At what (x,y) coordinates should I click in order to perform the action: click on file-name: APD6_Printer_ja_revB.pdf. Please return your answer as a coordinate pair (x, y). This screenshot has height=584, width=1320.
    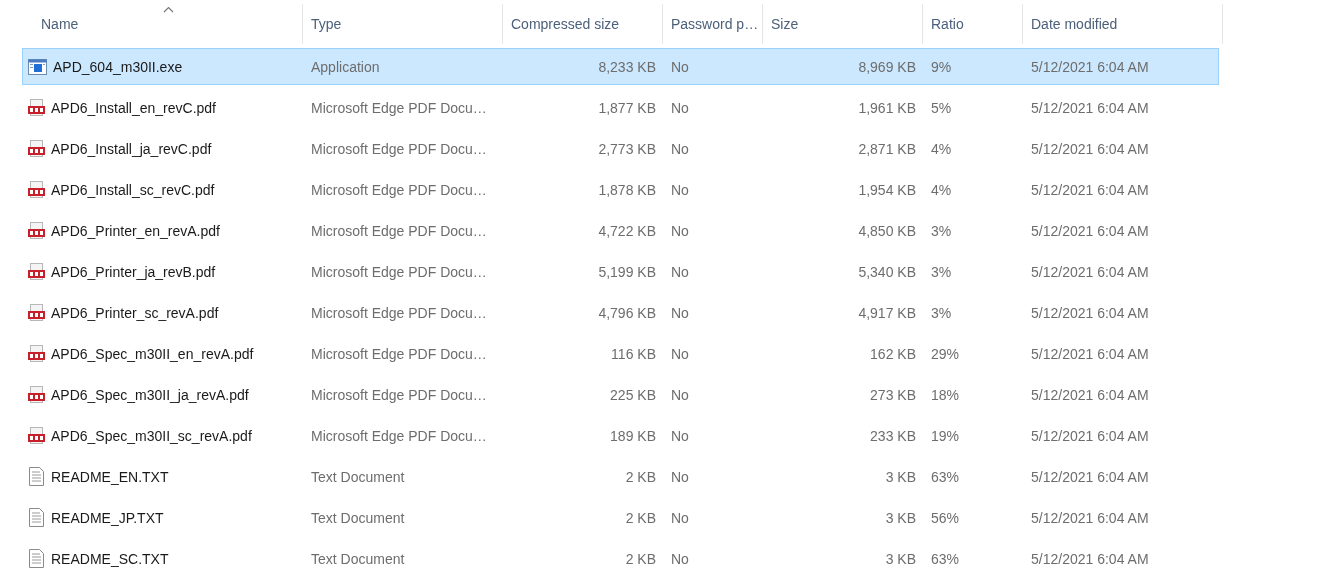
    Looking at the image, I should click on (133, 271).